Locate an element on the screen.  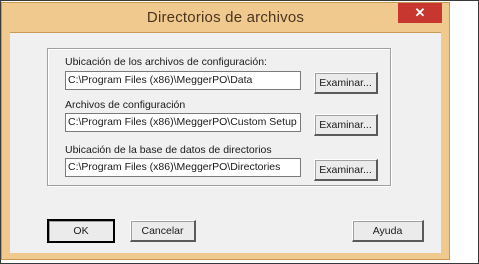
cancel-label: Cancelar is located at coordinates (162, 231).